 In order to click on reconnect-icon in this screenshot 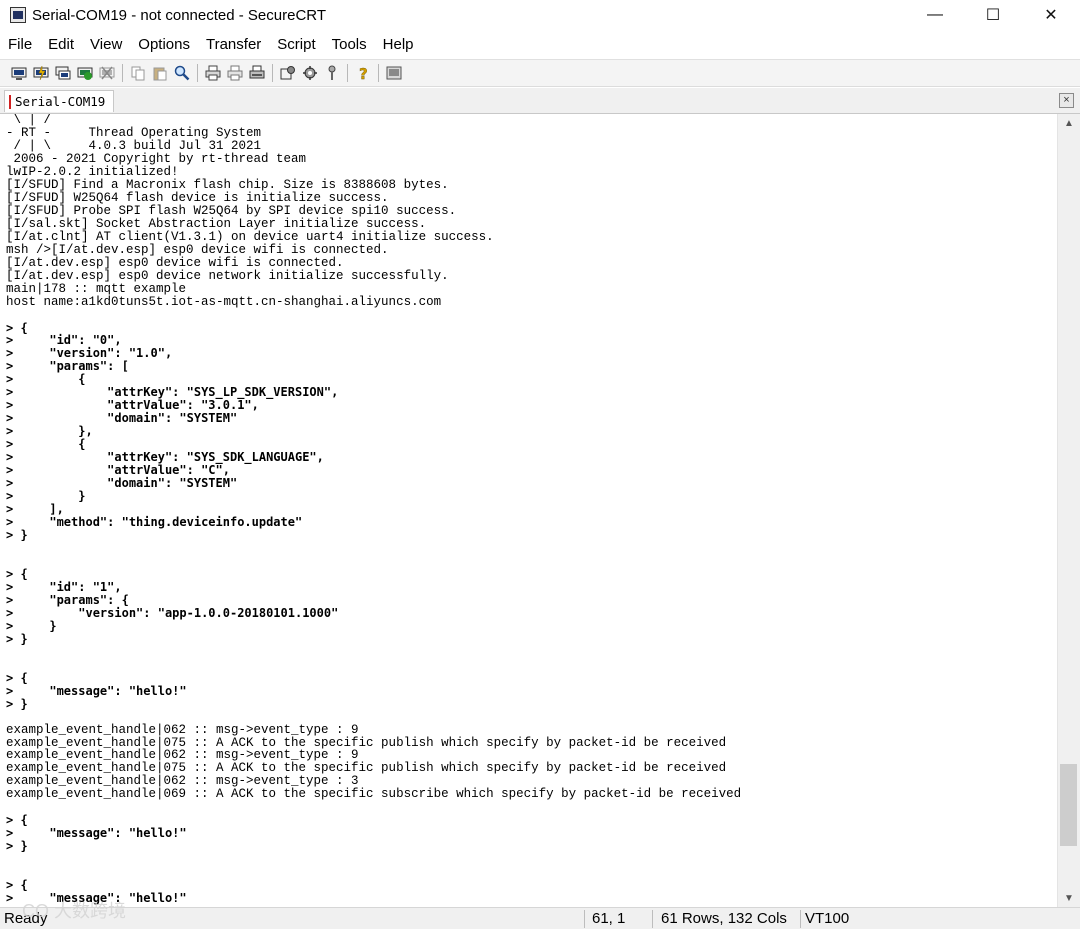, I will do `click(85, 73)`.